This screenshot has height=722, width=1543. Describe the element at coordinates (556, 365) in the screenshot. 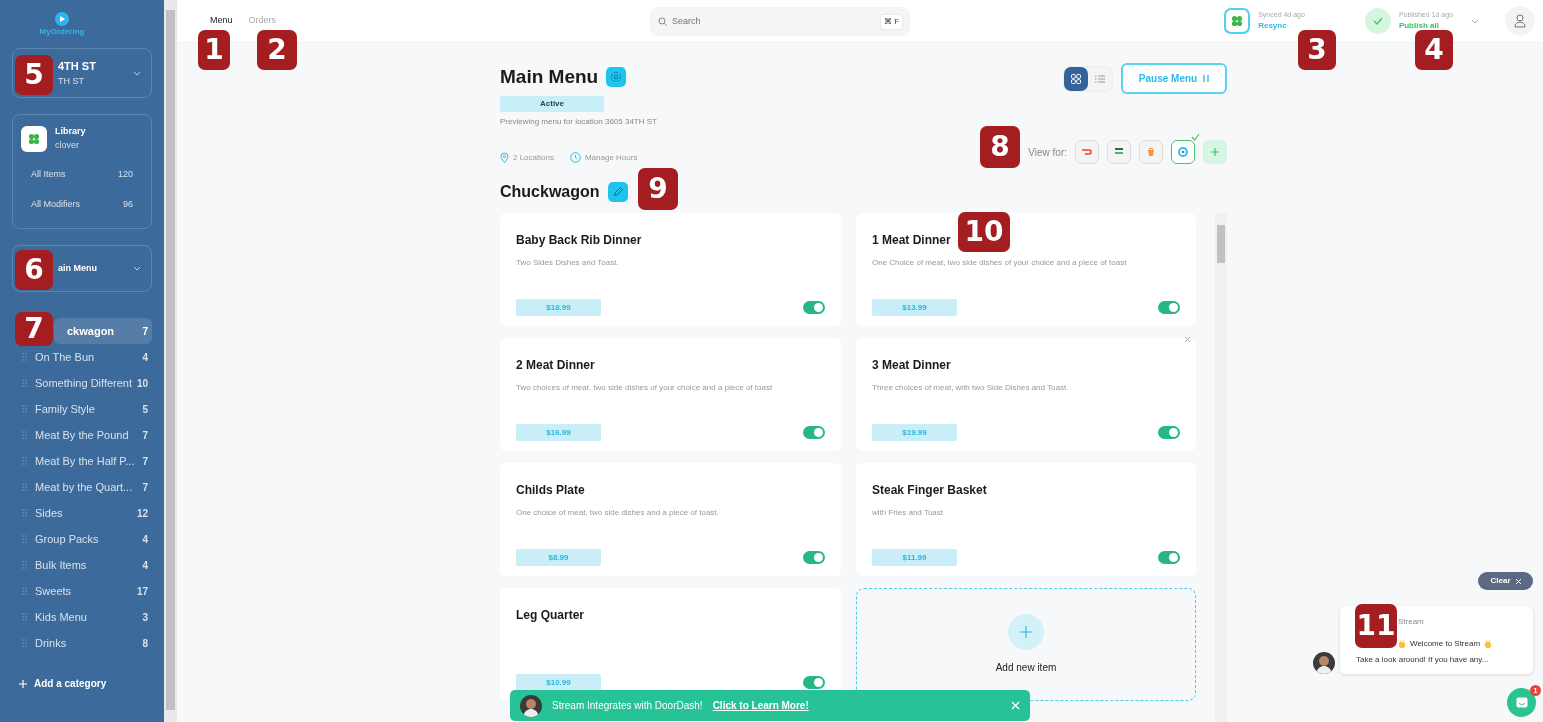

I see `item-name: 2 Meat Dinner` at that location.